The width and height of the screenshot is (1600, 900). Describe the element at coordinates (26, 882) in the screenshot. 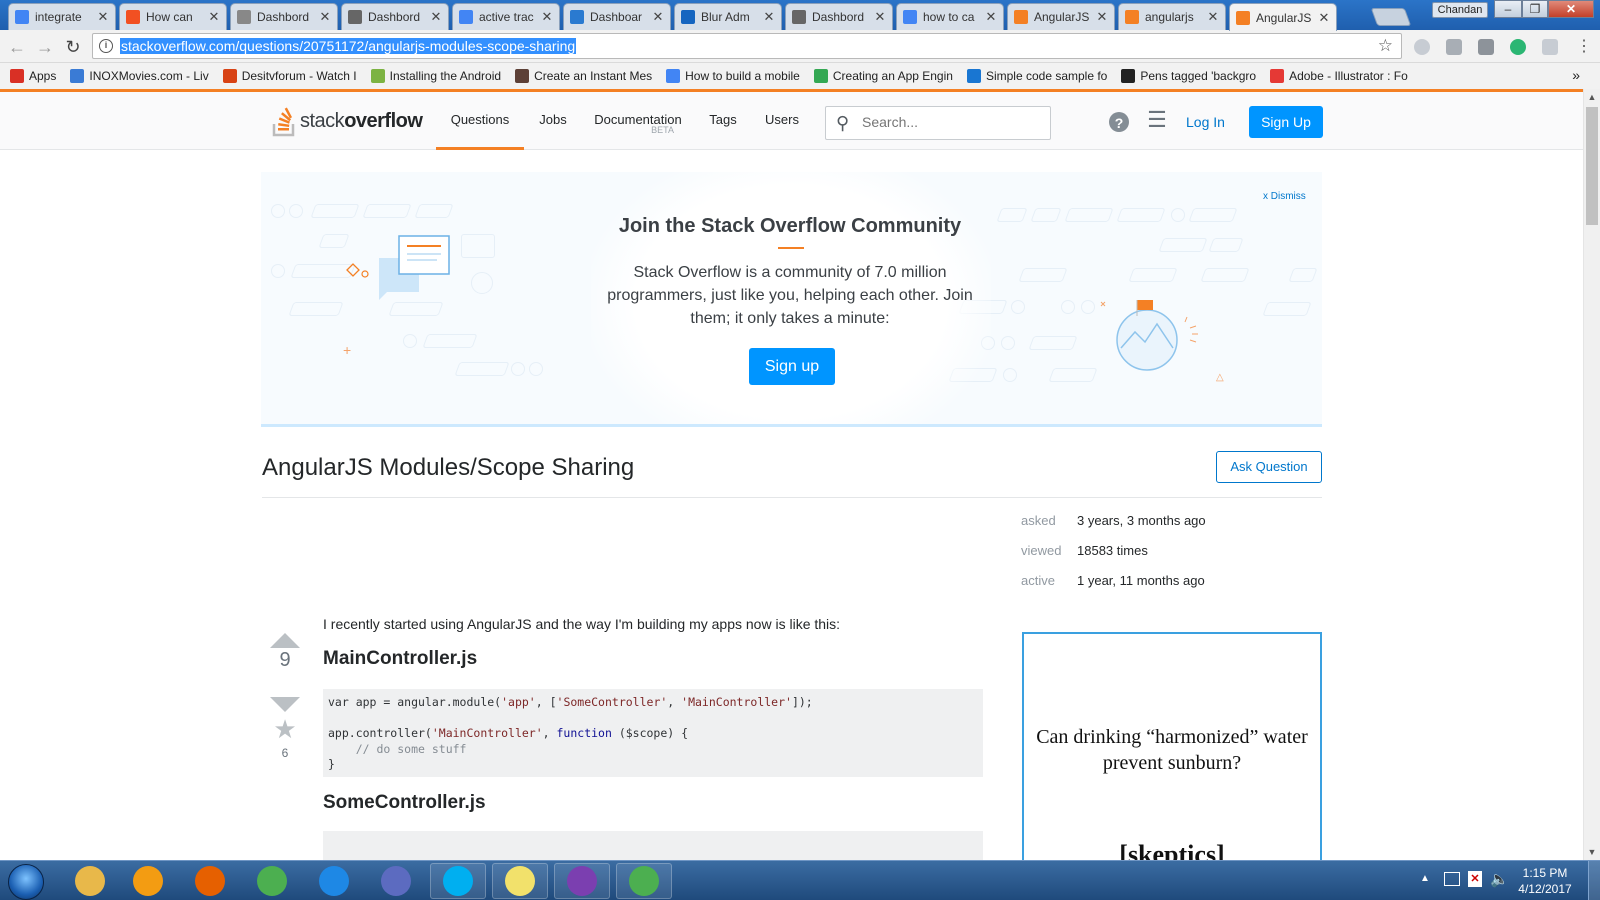

I see `start-button` at that location.